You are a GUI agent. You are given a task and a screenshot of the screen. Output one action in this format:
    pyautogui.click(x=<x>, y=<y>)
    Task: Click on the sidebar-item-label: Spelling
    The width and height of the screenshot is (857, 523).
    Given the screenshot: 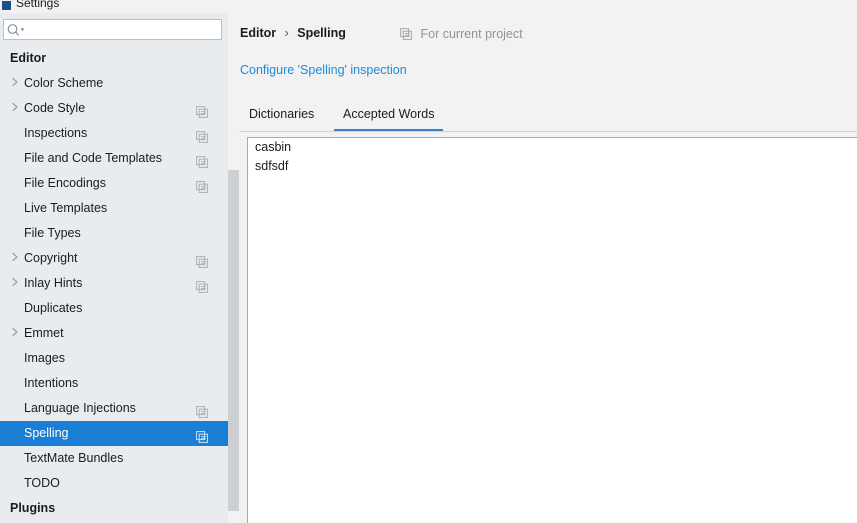 What is the action you would take?
    pyautogui.click(x=46, y=433)
    